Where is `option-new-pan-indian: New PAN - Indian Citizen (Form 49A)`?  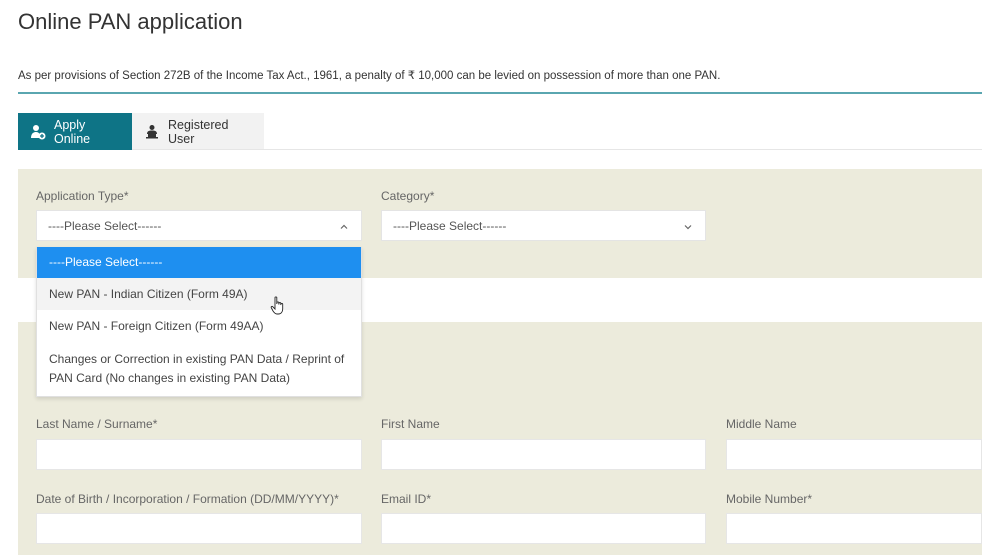 option-new-pan-indian: New PAN - Indian Citizen (Form 49A) is located at coordinates (199, 294).